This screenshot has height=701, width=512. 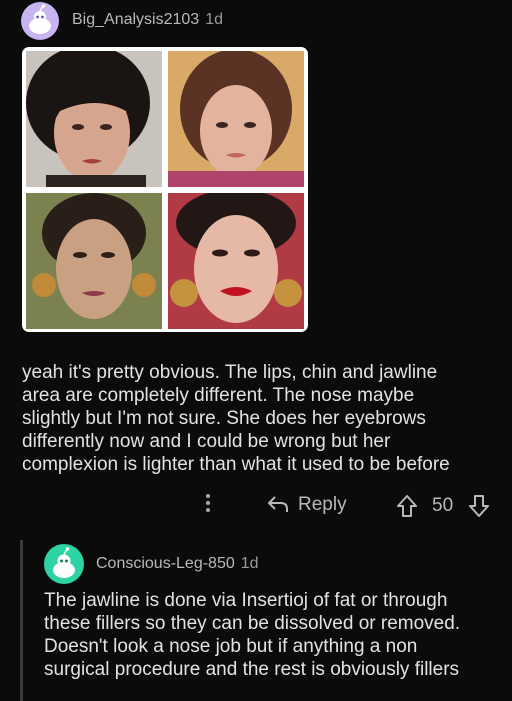 What do you see at coordinates (135, 19) in the screenshot?
I see `username: Big_Analysis2103` at bounding box center [135, 19].